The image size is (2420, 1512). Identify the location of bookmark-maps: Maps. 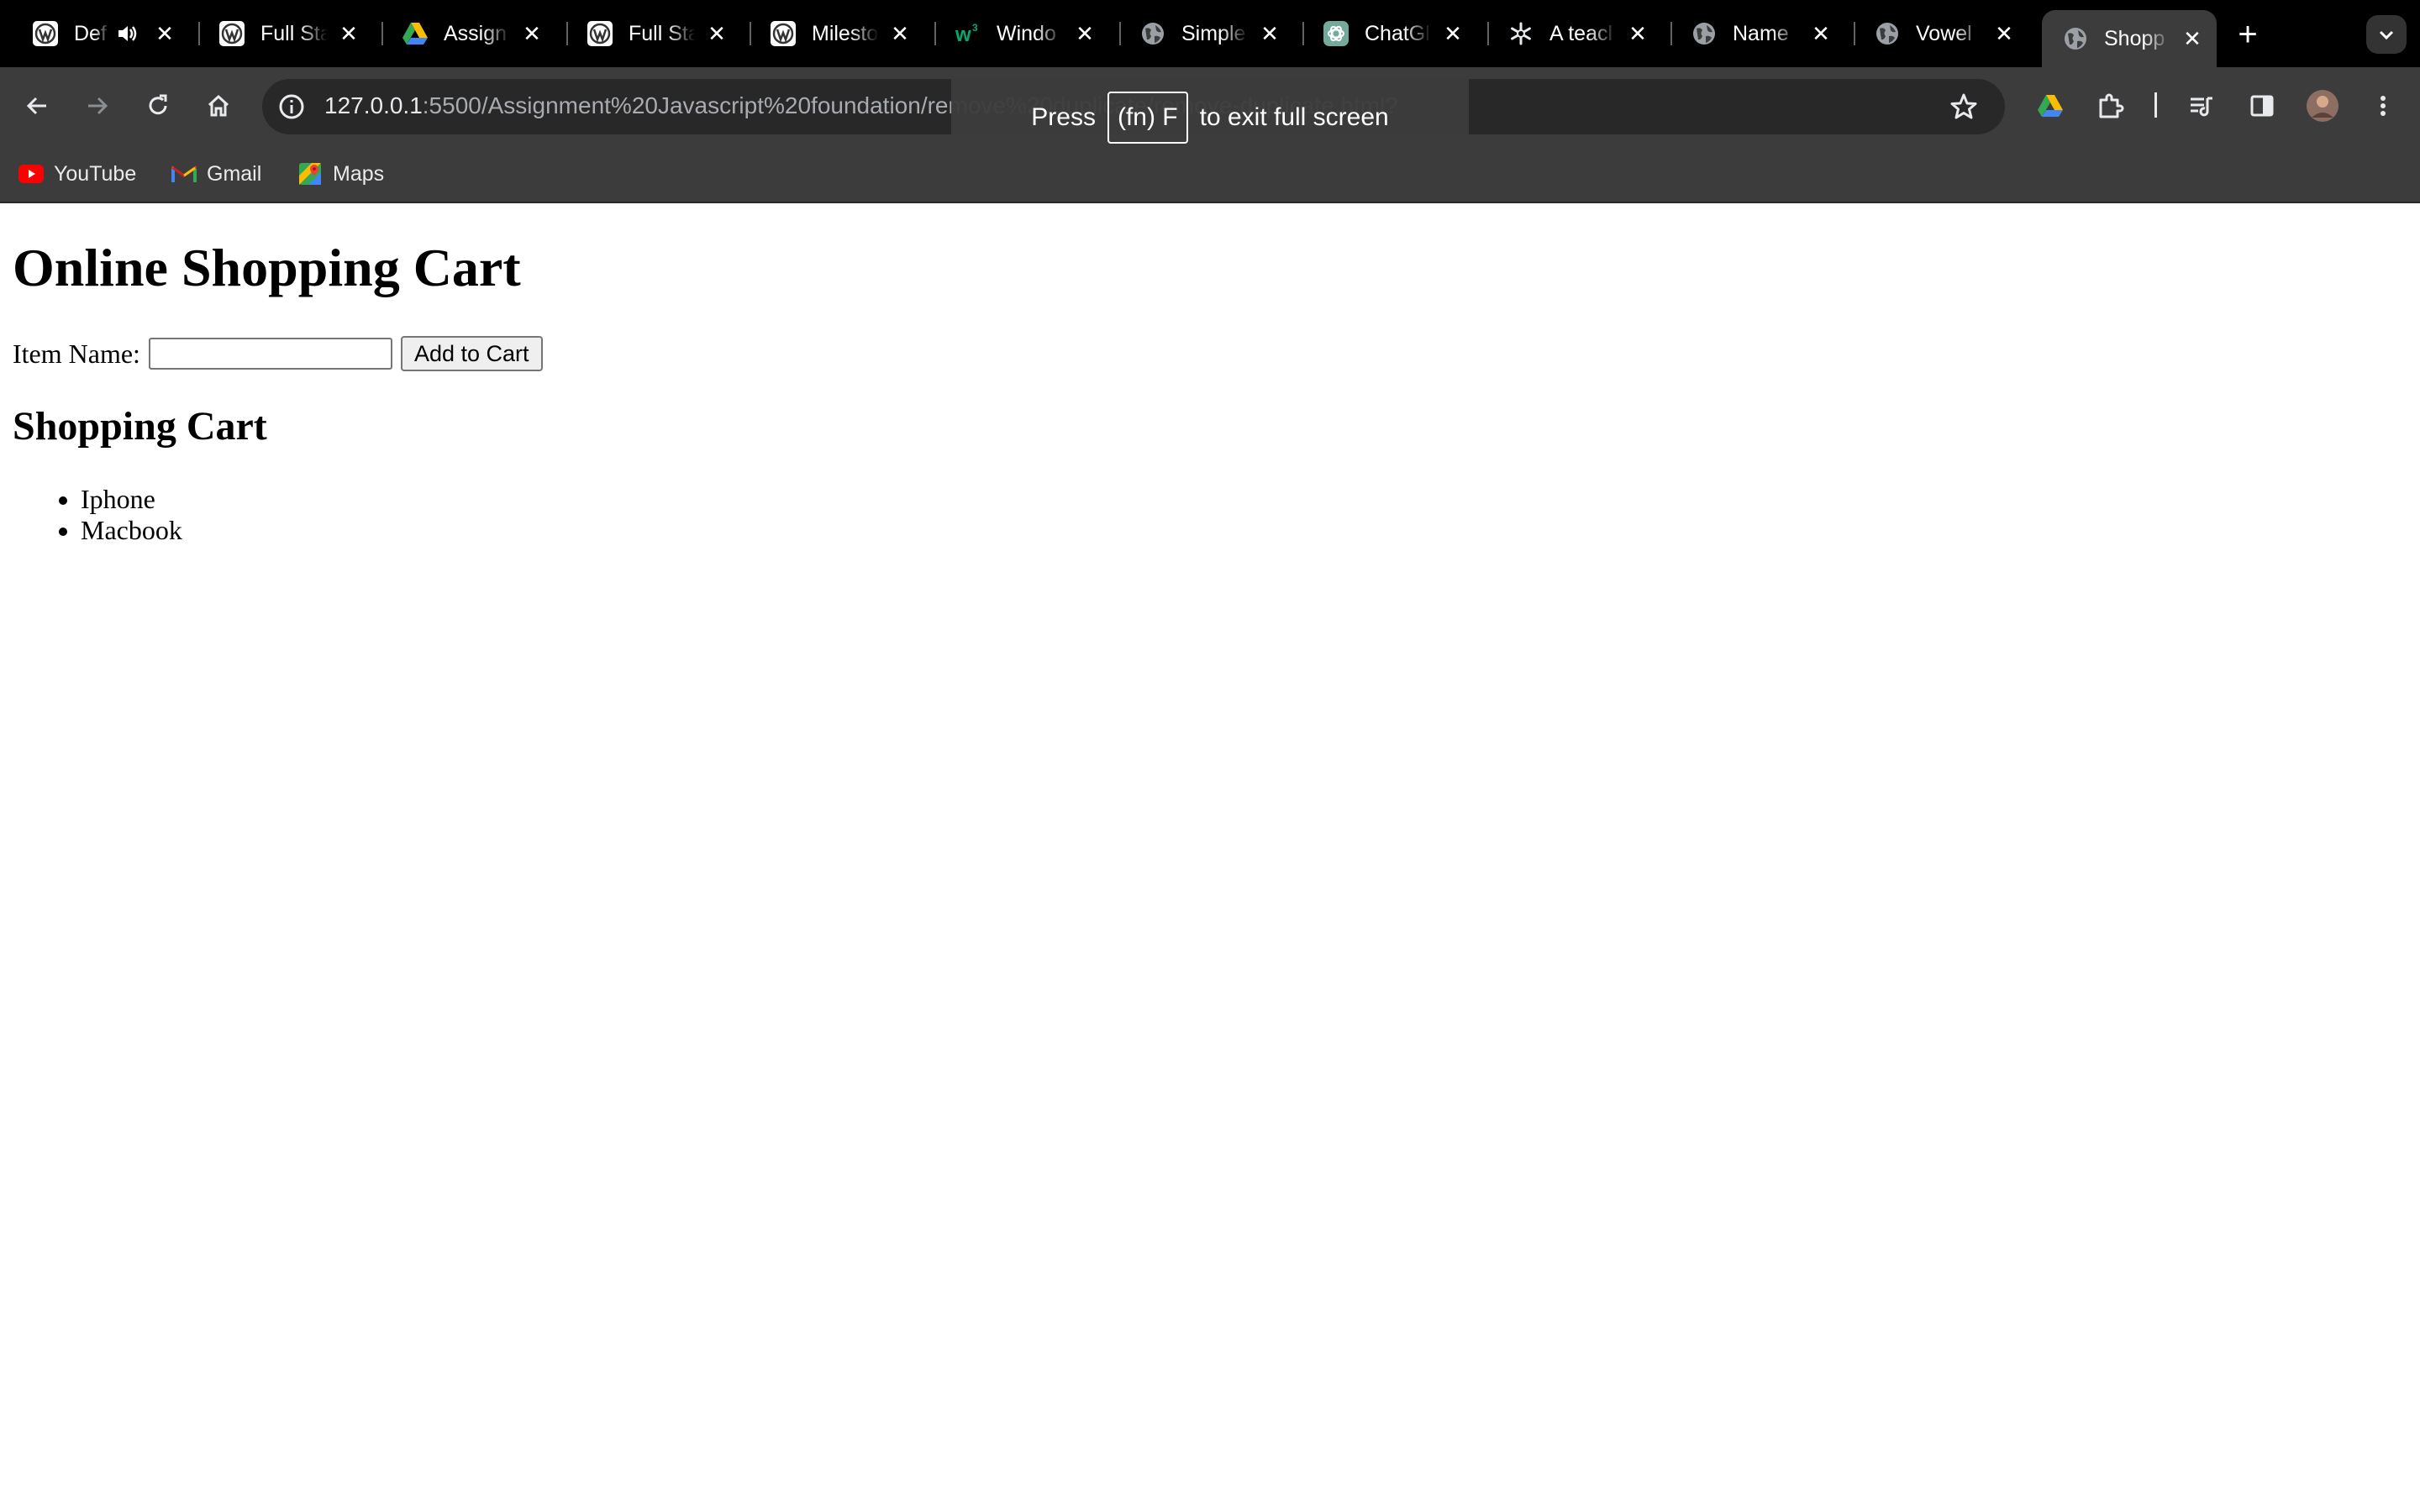
(340, 174).